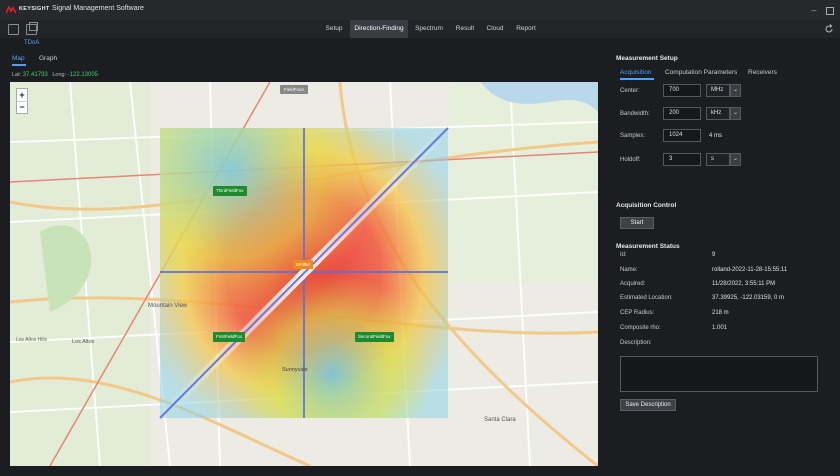  What do you see at coordinates (762, 72) in the screenshot?
I see `tab-receivers: Receivers` at bounding box center [762, 72].